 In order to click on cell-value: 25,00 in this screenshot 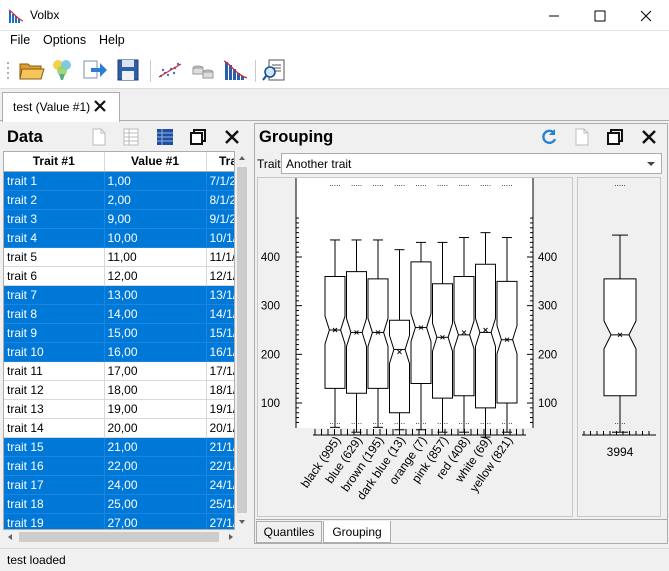, I will do `click(155, 504)`.